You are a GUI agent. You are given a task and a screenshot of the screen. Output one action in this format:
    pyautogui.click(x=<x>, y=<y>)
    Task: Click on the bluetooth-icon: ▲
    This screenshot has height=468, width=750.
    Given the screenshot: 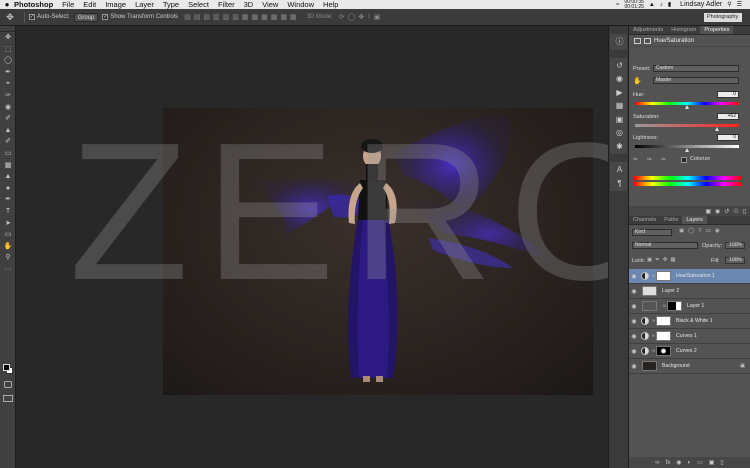 What is the action you would take?
    pyautogui.click(x=652, y=5)
    